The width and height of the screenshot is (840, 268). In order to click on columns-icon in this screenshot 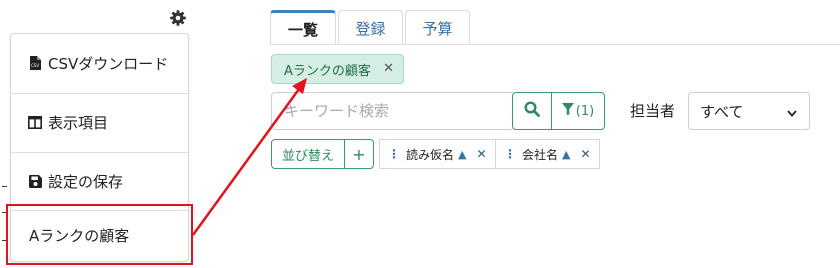, I will do `click(35, 122)`.